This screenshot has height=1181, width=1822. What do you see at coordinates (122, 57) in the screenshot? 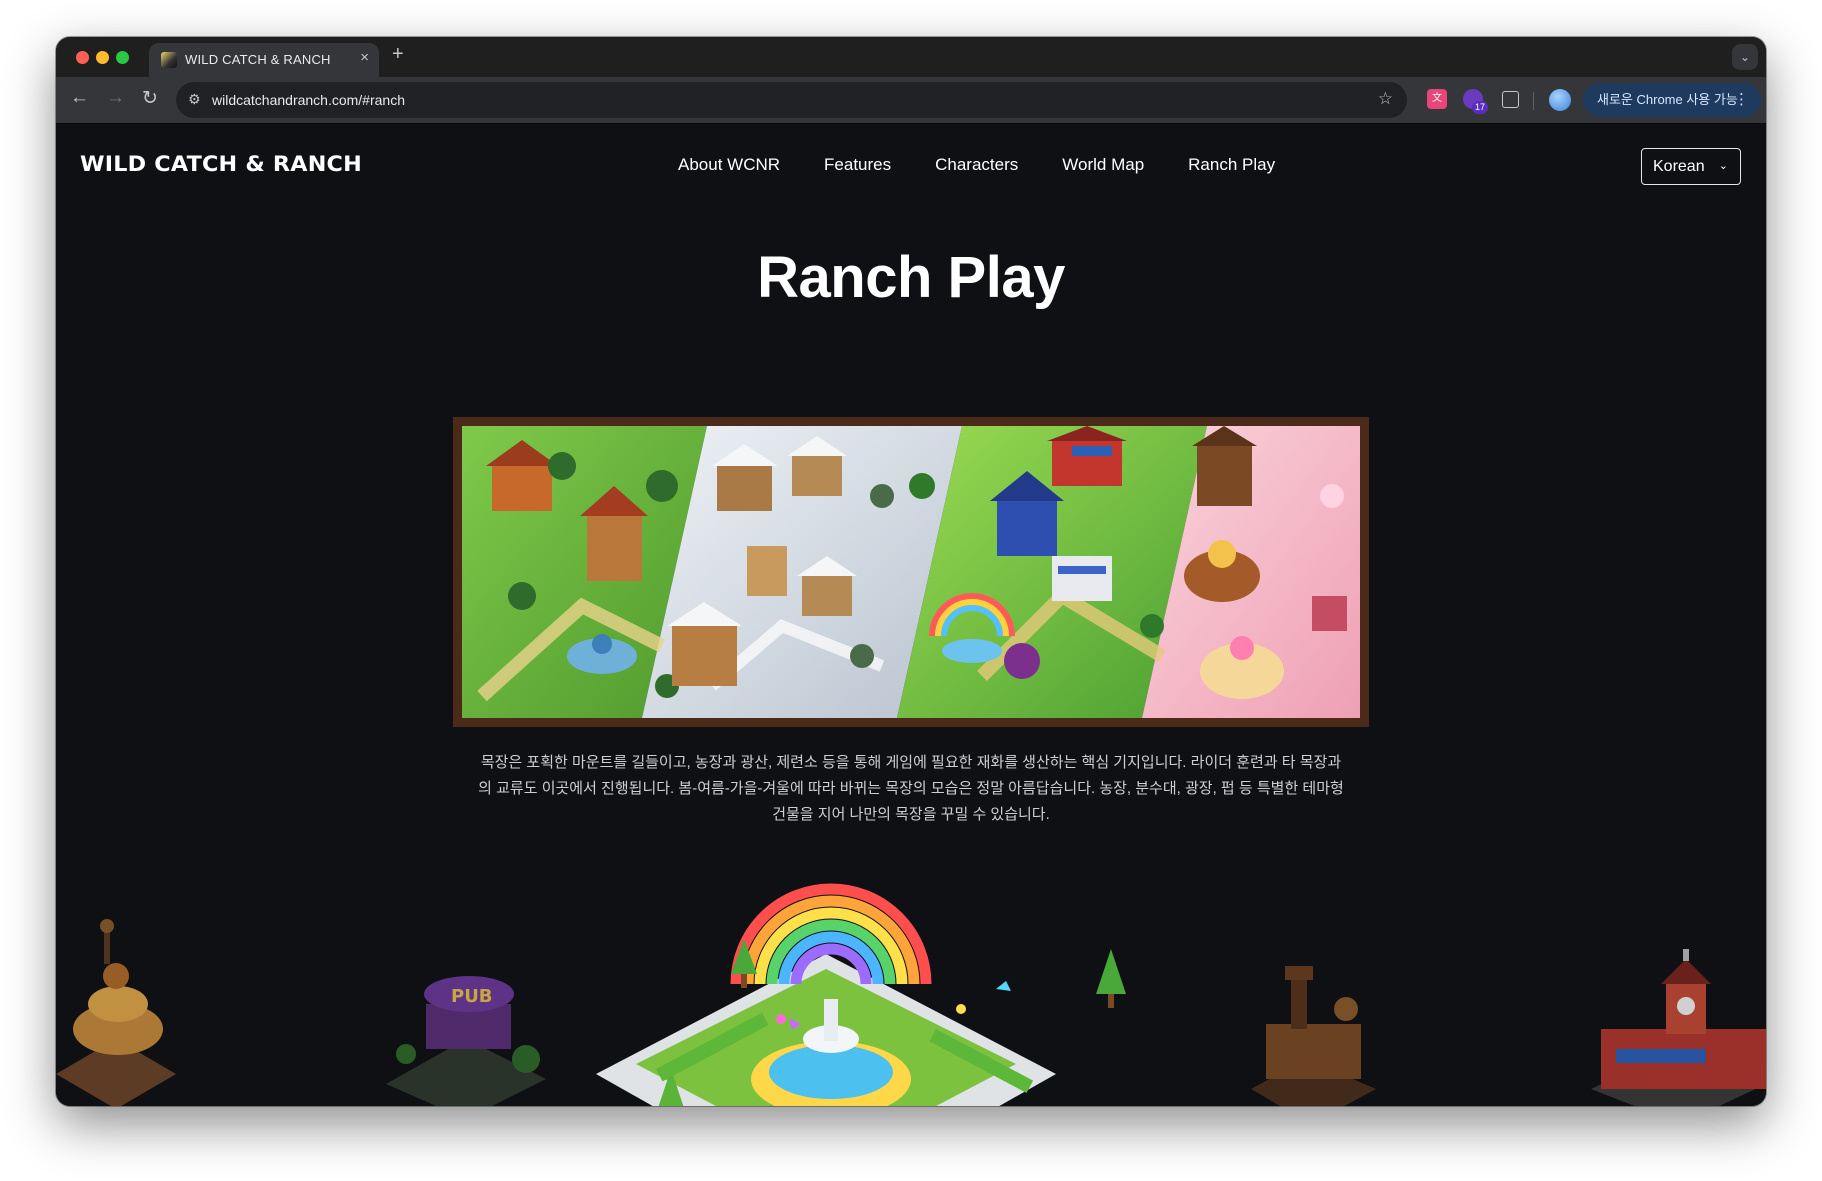
I see `maximize-window-button` at bounding box center [122, 57].